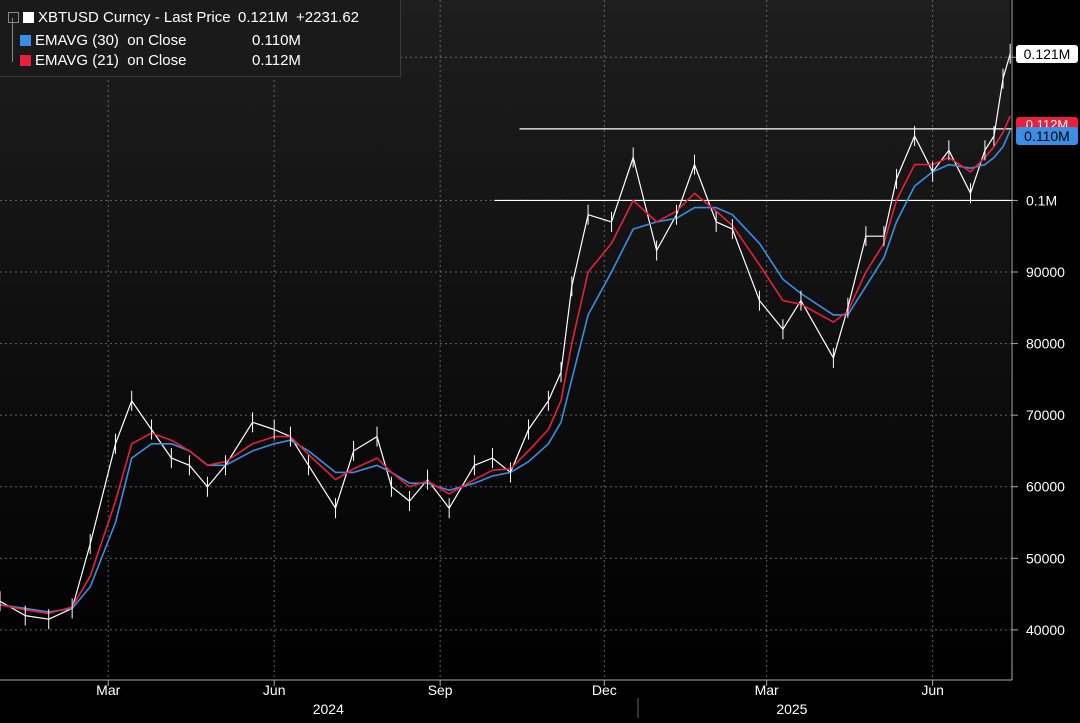 The height and width of the screenshot is (723, 1080). I want to click on legend-item-ema21: EMAVG (21) on Close 0.112M, so click(160, 60).